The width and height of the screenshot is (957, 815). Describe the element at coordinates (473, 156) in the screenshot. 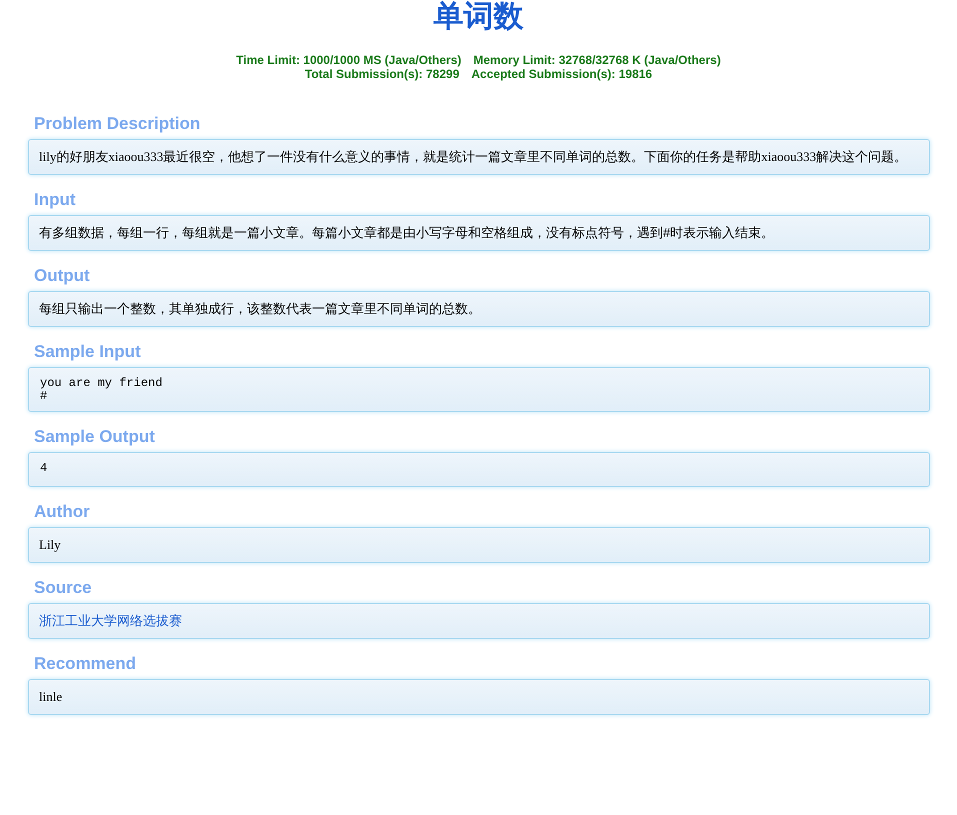

I see `section-text: lily的好朋友xiaoou333最近很空，他想了一件没有什么意义的事情，就是统计一篇文章里不同单词的总数。下面你的任务是帮助xiaoou333解决这个问题。` at that location.